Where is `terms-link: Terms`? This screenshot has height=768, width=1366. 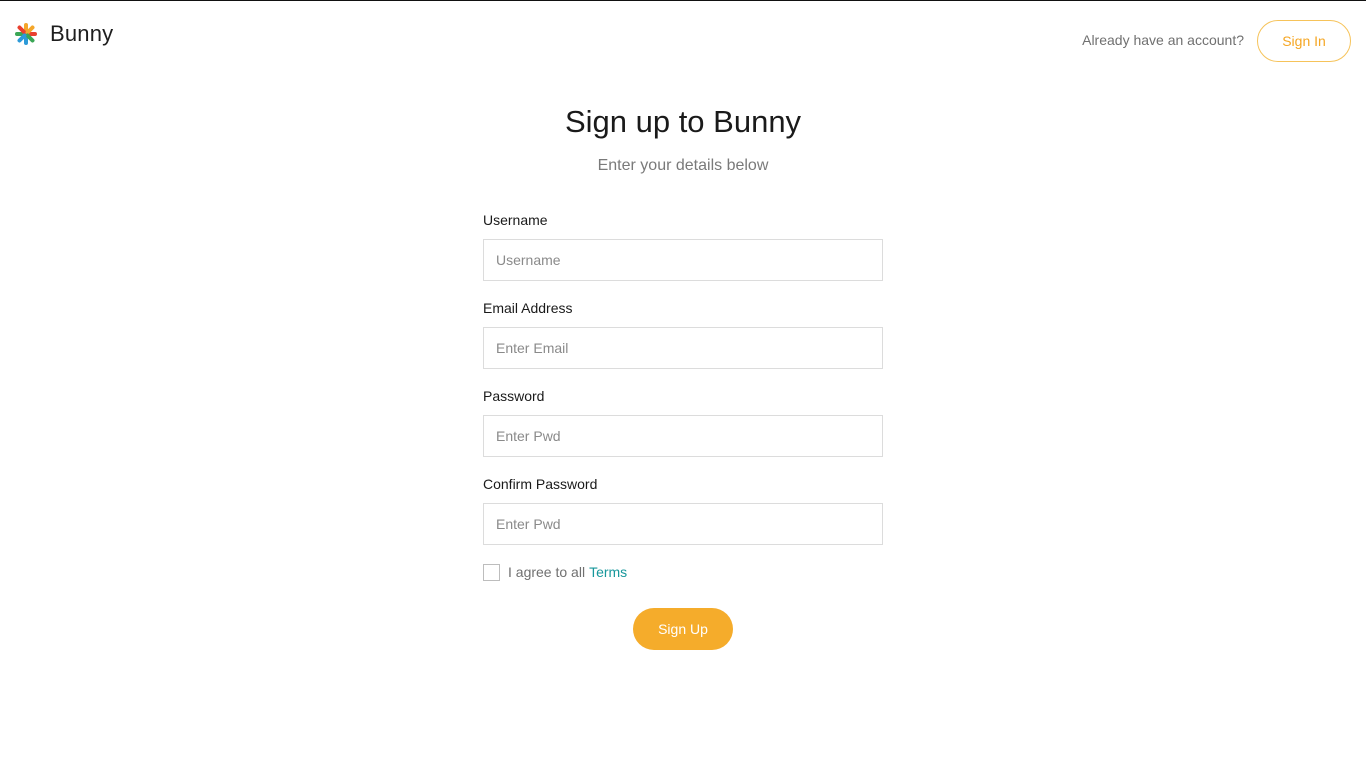 terms-link: Terms is located at coordinates (608, 572).